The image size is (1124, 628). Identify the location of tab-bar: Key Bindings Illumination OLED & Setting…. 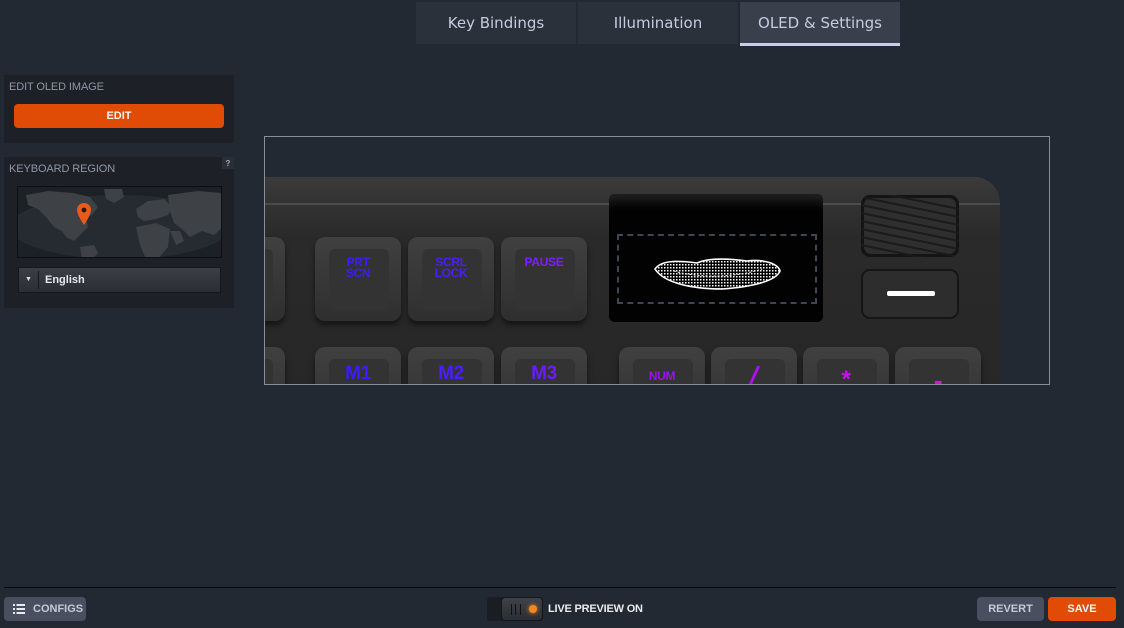
(658, 24).